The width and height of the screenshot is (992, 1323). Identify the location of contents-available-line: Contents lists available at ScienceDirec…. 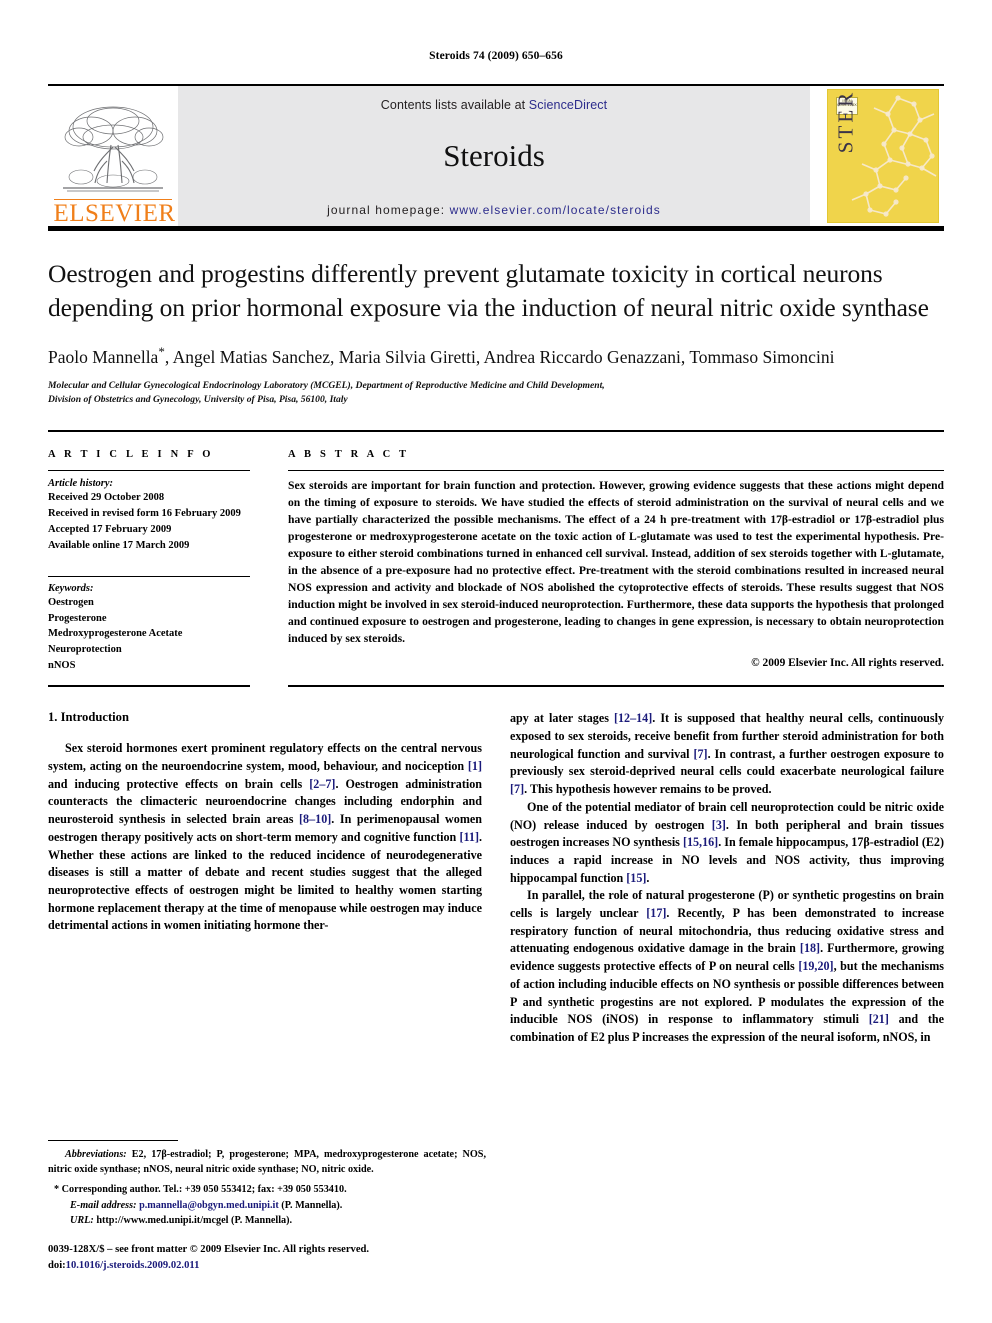
(494, 105).